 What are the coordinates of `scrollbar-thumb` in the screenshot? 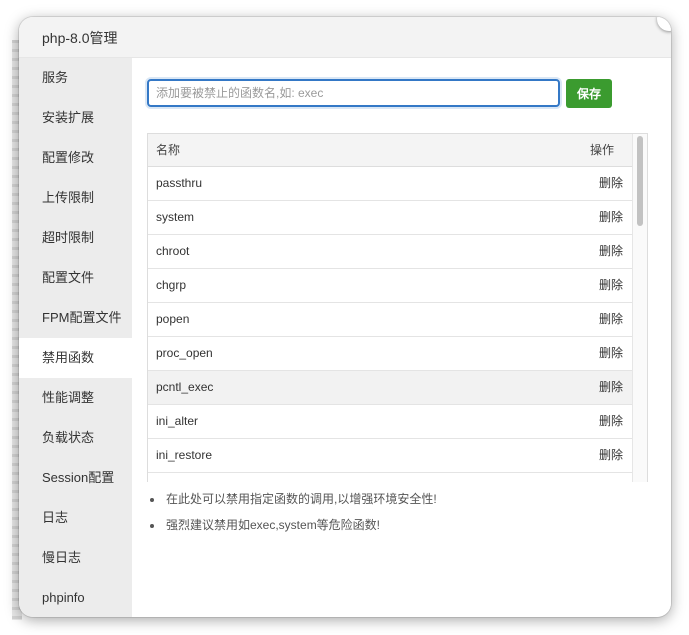 It's located at (640, 181).